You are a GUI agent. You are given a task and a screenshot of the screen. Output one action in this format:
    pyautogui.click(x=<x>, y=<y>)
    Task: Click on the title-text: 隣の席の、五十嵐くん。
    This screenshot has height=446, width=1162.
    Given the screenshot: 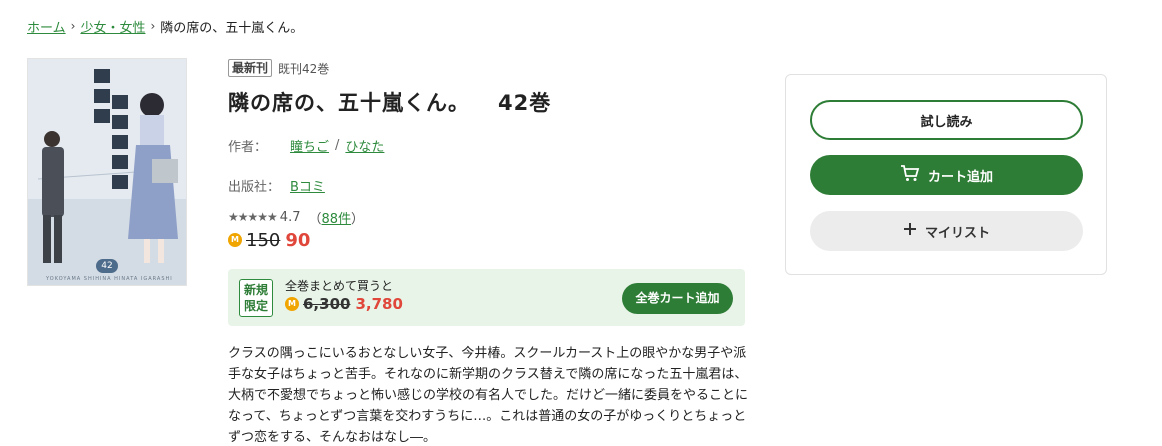 What is the action you would take?
    pyautogui.click(x=349, y=103)
    